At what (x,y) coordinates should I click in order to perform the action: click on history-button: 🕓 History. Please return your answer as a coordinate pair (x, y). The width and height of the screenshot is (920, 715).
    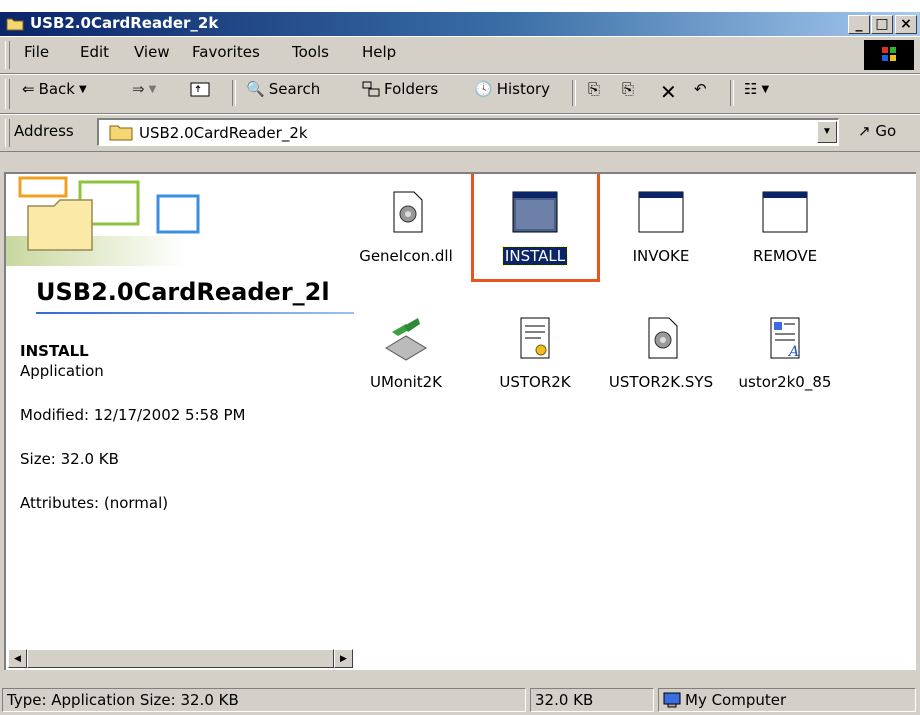
    Looking at the image, I should click on (512, 89).